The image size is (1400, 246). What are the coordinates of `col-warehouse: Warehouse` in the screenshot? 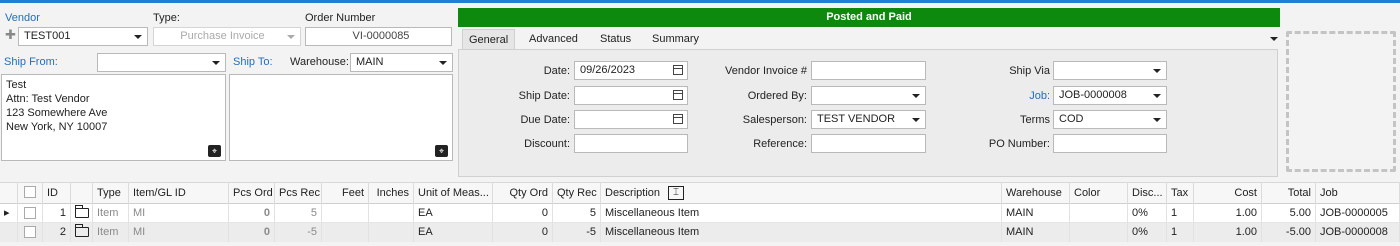 It's located at (1036, 193).